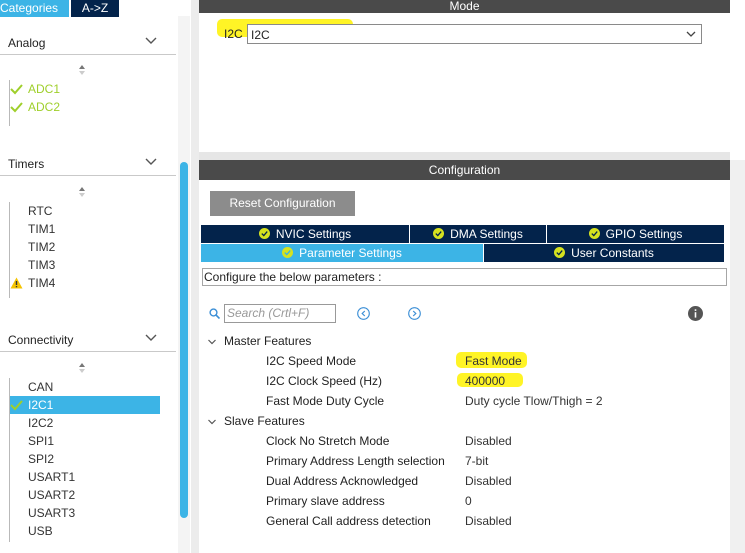  Describe the element at coordinates (16, 283) in the screenshot. I see `warning-icon` at that location.